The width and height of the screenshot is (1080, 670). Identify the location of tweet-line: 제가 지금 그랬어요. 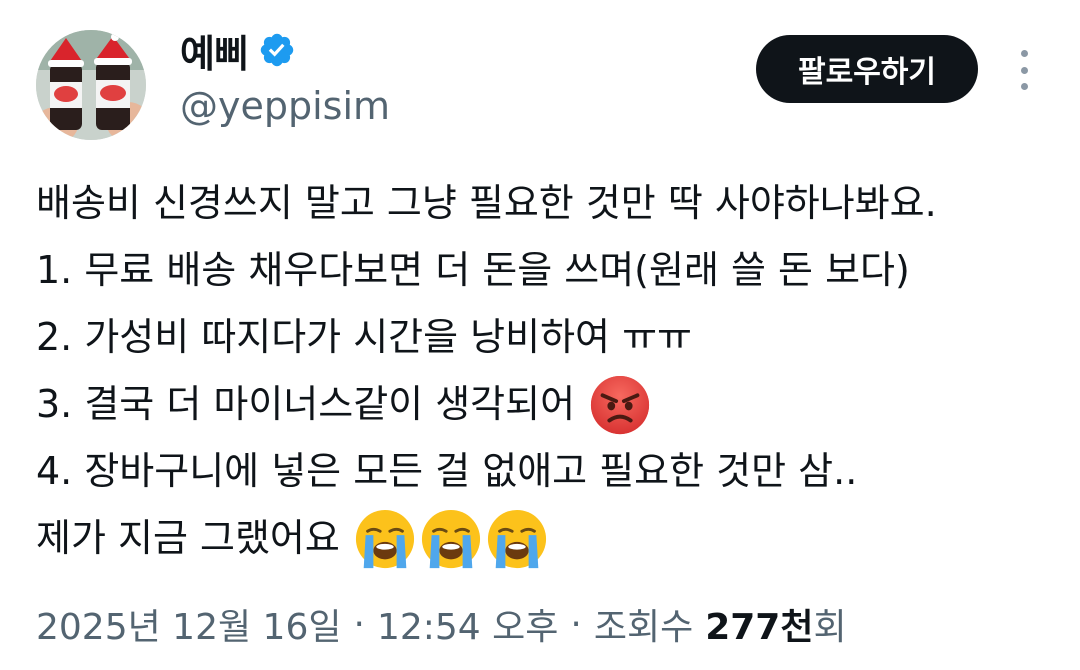
(551, 538).